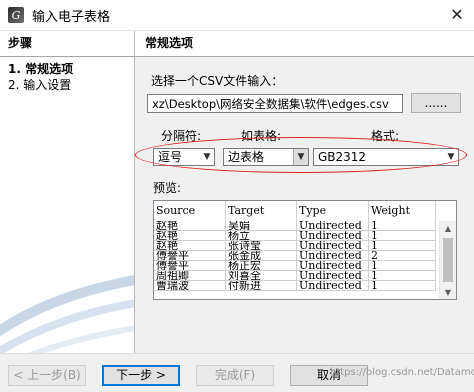  Describe the element at coordinates (184, 157) in the screenshot. I see `separator-select: 逗号 ▼` at that location.